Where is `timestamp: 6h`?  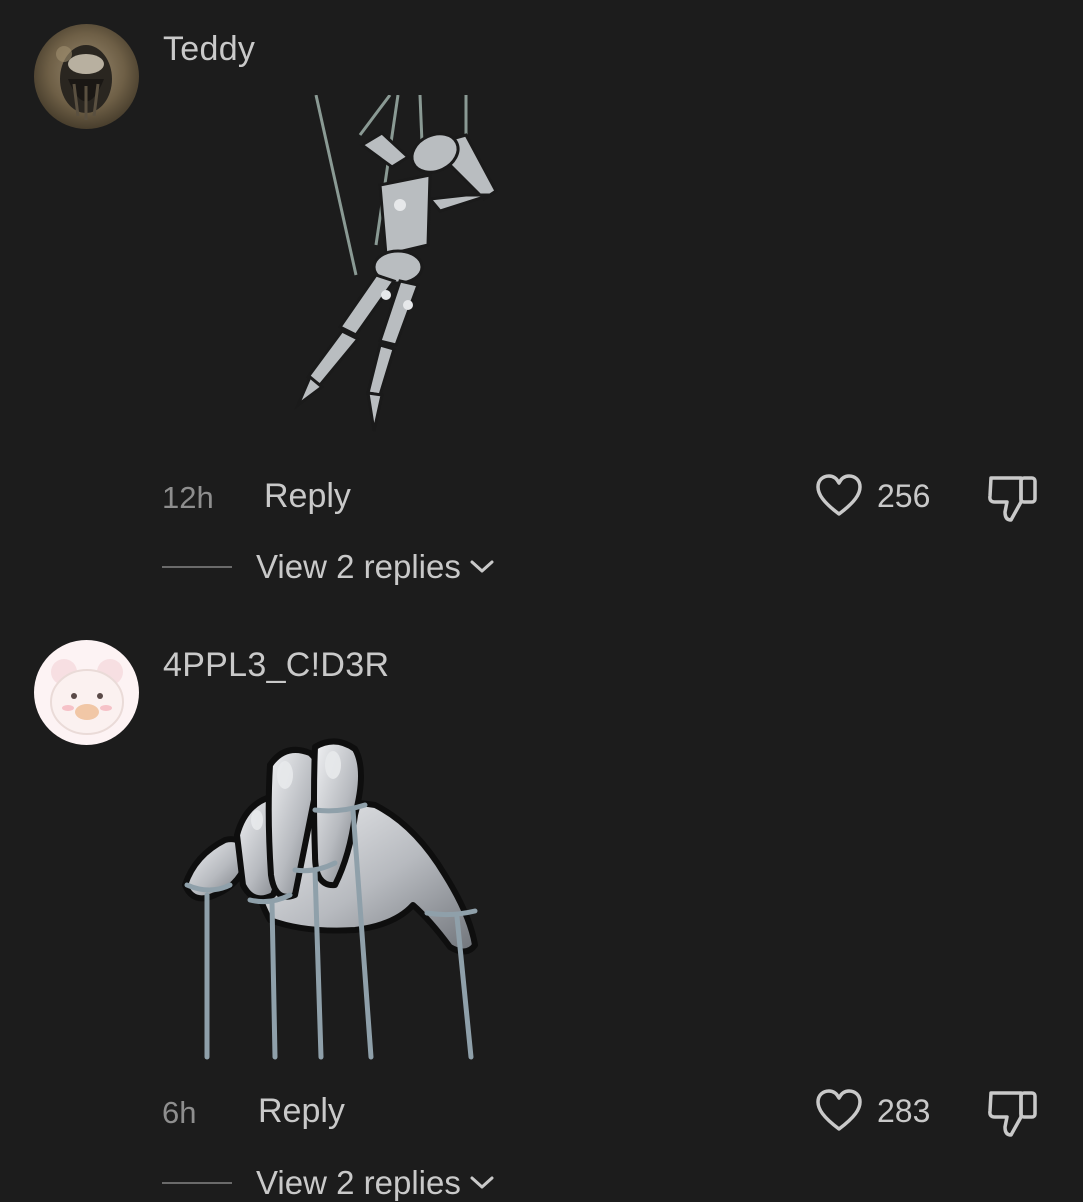
timestamp: 6h is located at coordinates (179, 1112).